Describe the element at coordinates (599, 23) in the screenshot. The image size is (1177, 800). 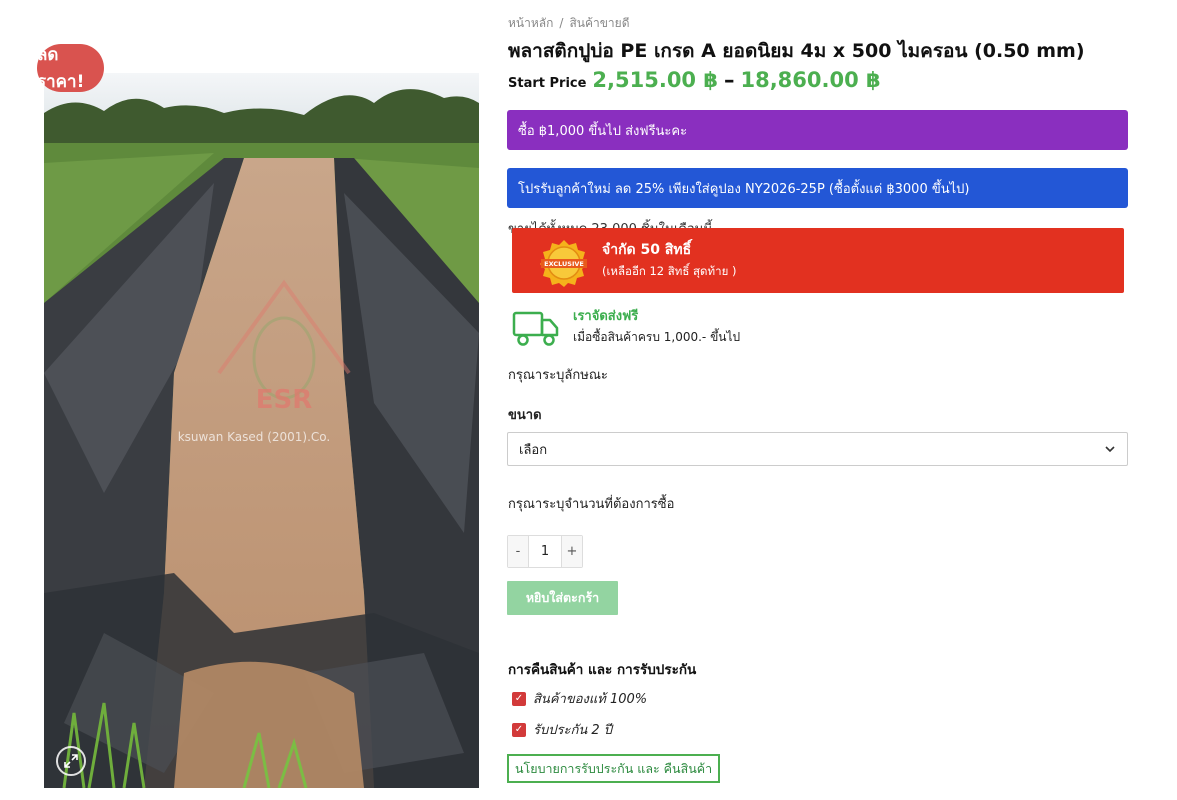
I see `breadcrumb-category: สินค้าขายดี` at that location.